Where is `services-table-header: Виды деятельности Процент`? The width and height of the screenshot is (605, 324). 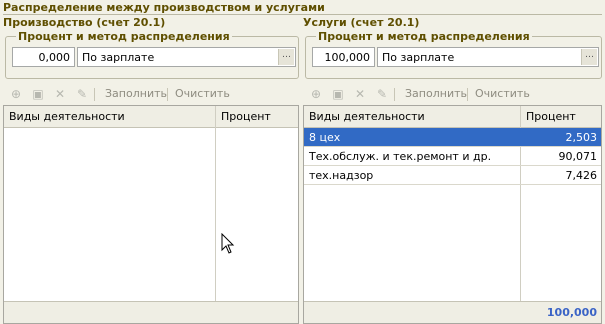
services-table-header: Виды деятельности Процент is located at coordinates (452, 117).